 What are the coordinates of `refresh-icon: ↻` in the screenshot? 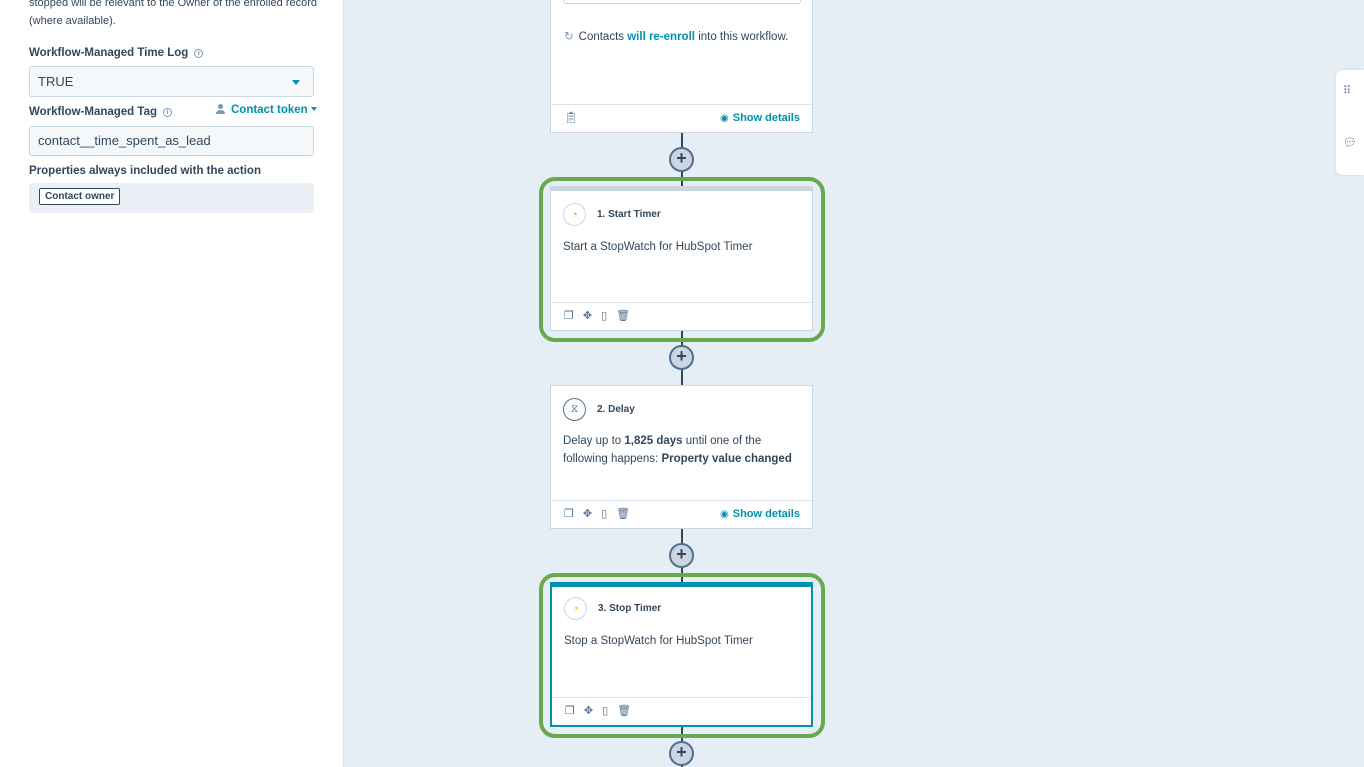 It's located at (569, 37).